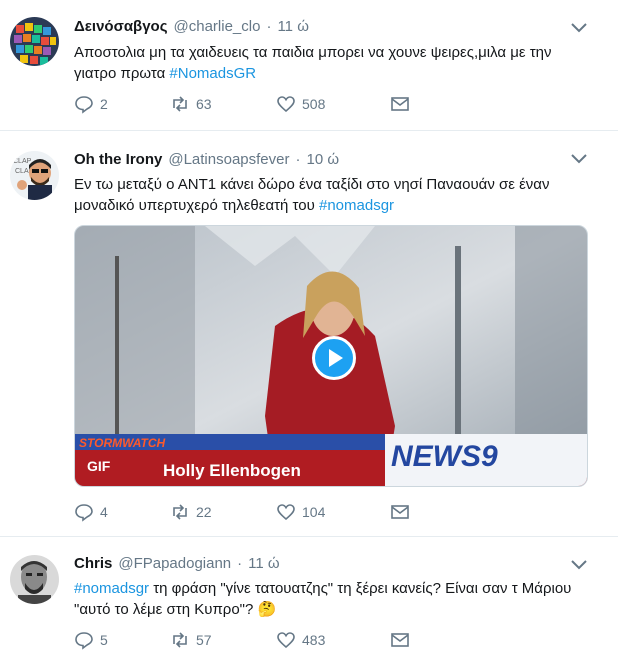 The width and height of the screenshot is (618, 668). Describe the element at coordinates (322, 159) in the screenshot. I see `timestamp: 10 ώ` at that location.